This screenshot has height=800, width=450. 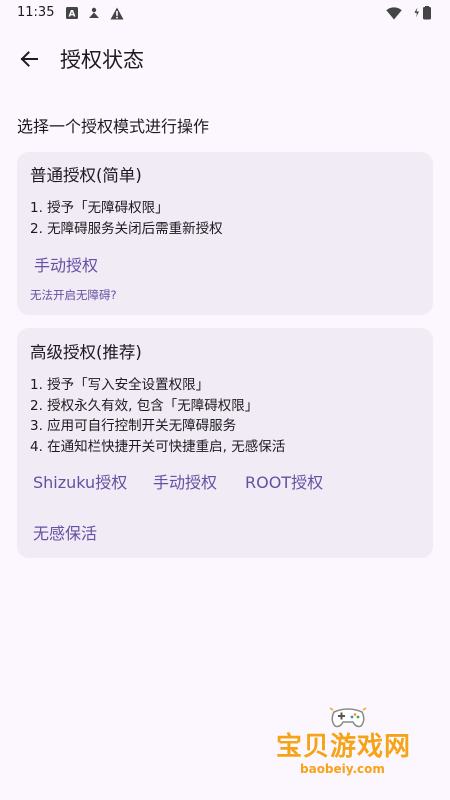 What do you see at coordinates (342, 769) in the screenshot?
I see `watermark-url: baobeiy.com` at bounding box center [342, 769].